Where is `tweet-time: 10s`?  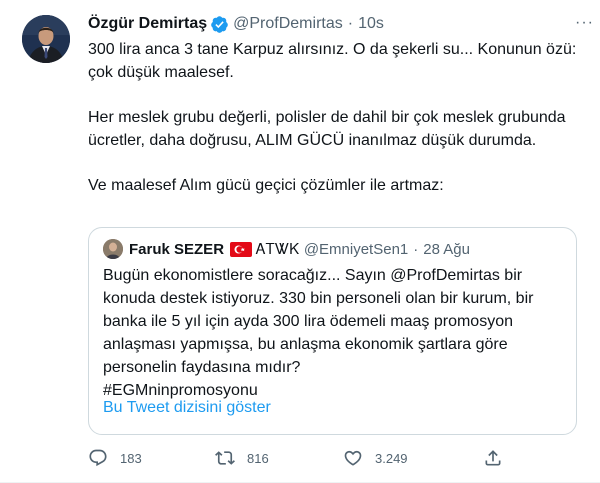
tweet-time: 10s is located at coordinates (371, 24).